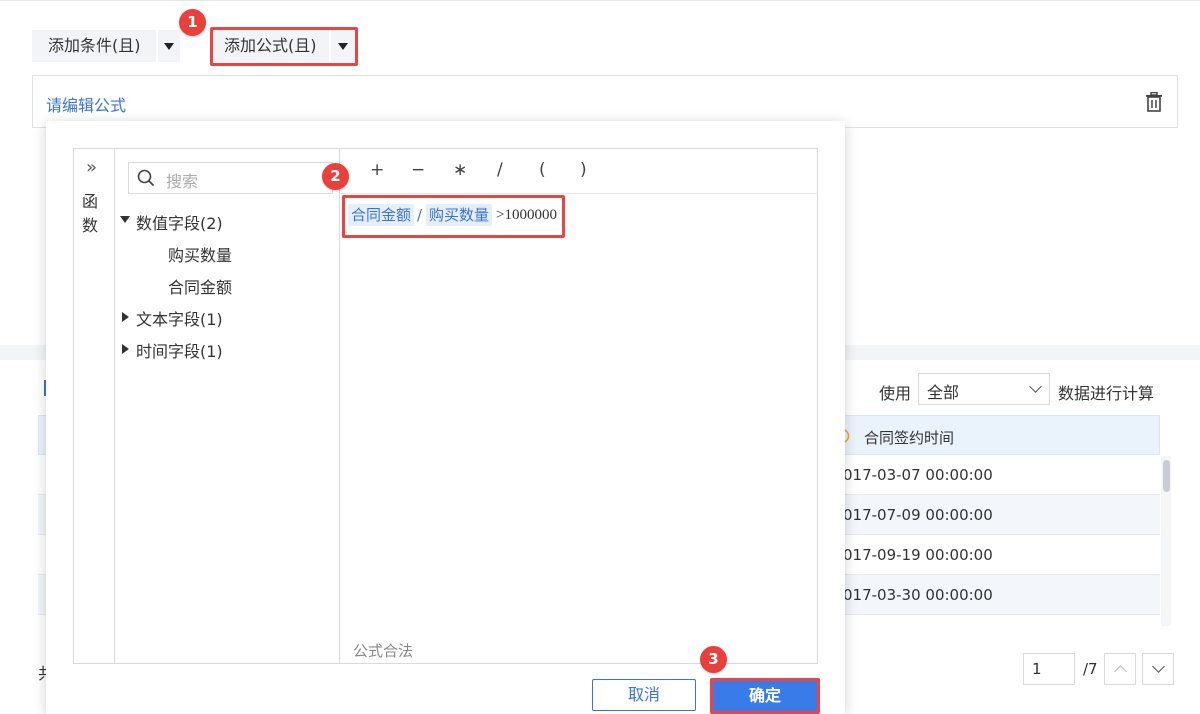  What do you see at coordinates (146, 178) in the screenshot?
I see `search-icon` at bounding box center [146, 178].